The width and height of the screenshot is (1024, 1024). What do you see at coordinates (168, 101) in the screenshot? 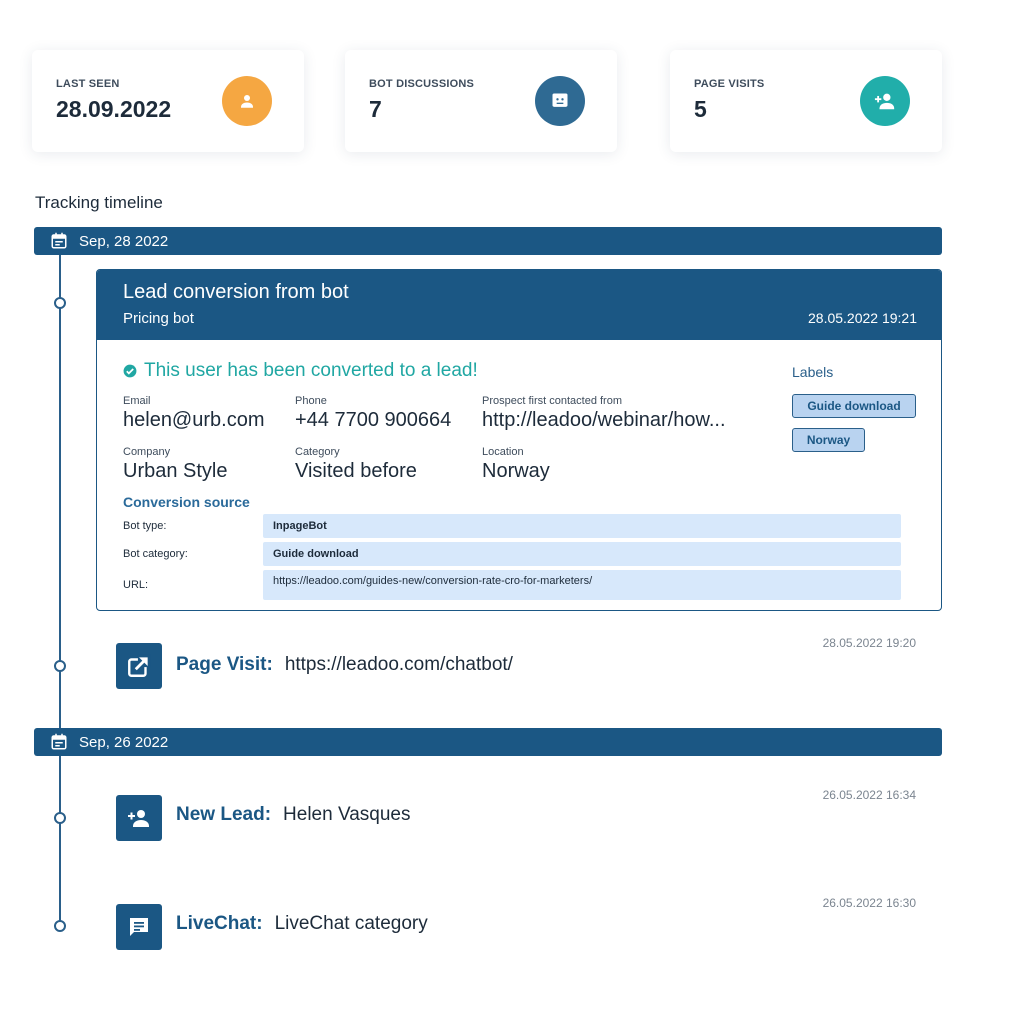
I see `stat-card-last-seen: LAST SEEN 28.09.2022` at bounding box center [168, 101].